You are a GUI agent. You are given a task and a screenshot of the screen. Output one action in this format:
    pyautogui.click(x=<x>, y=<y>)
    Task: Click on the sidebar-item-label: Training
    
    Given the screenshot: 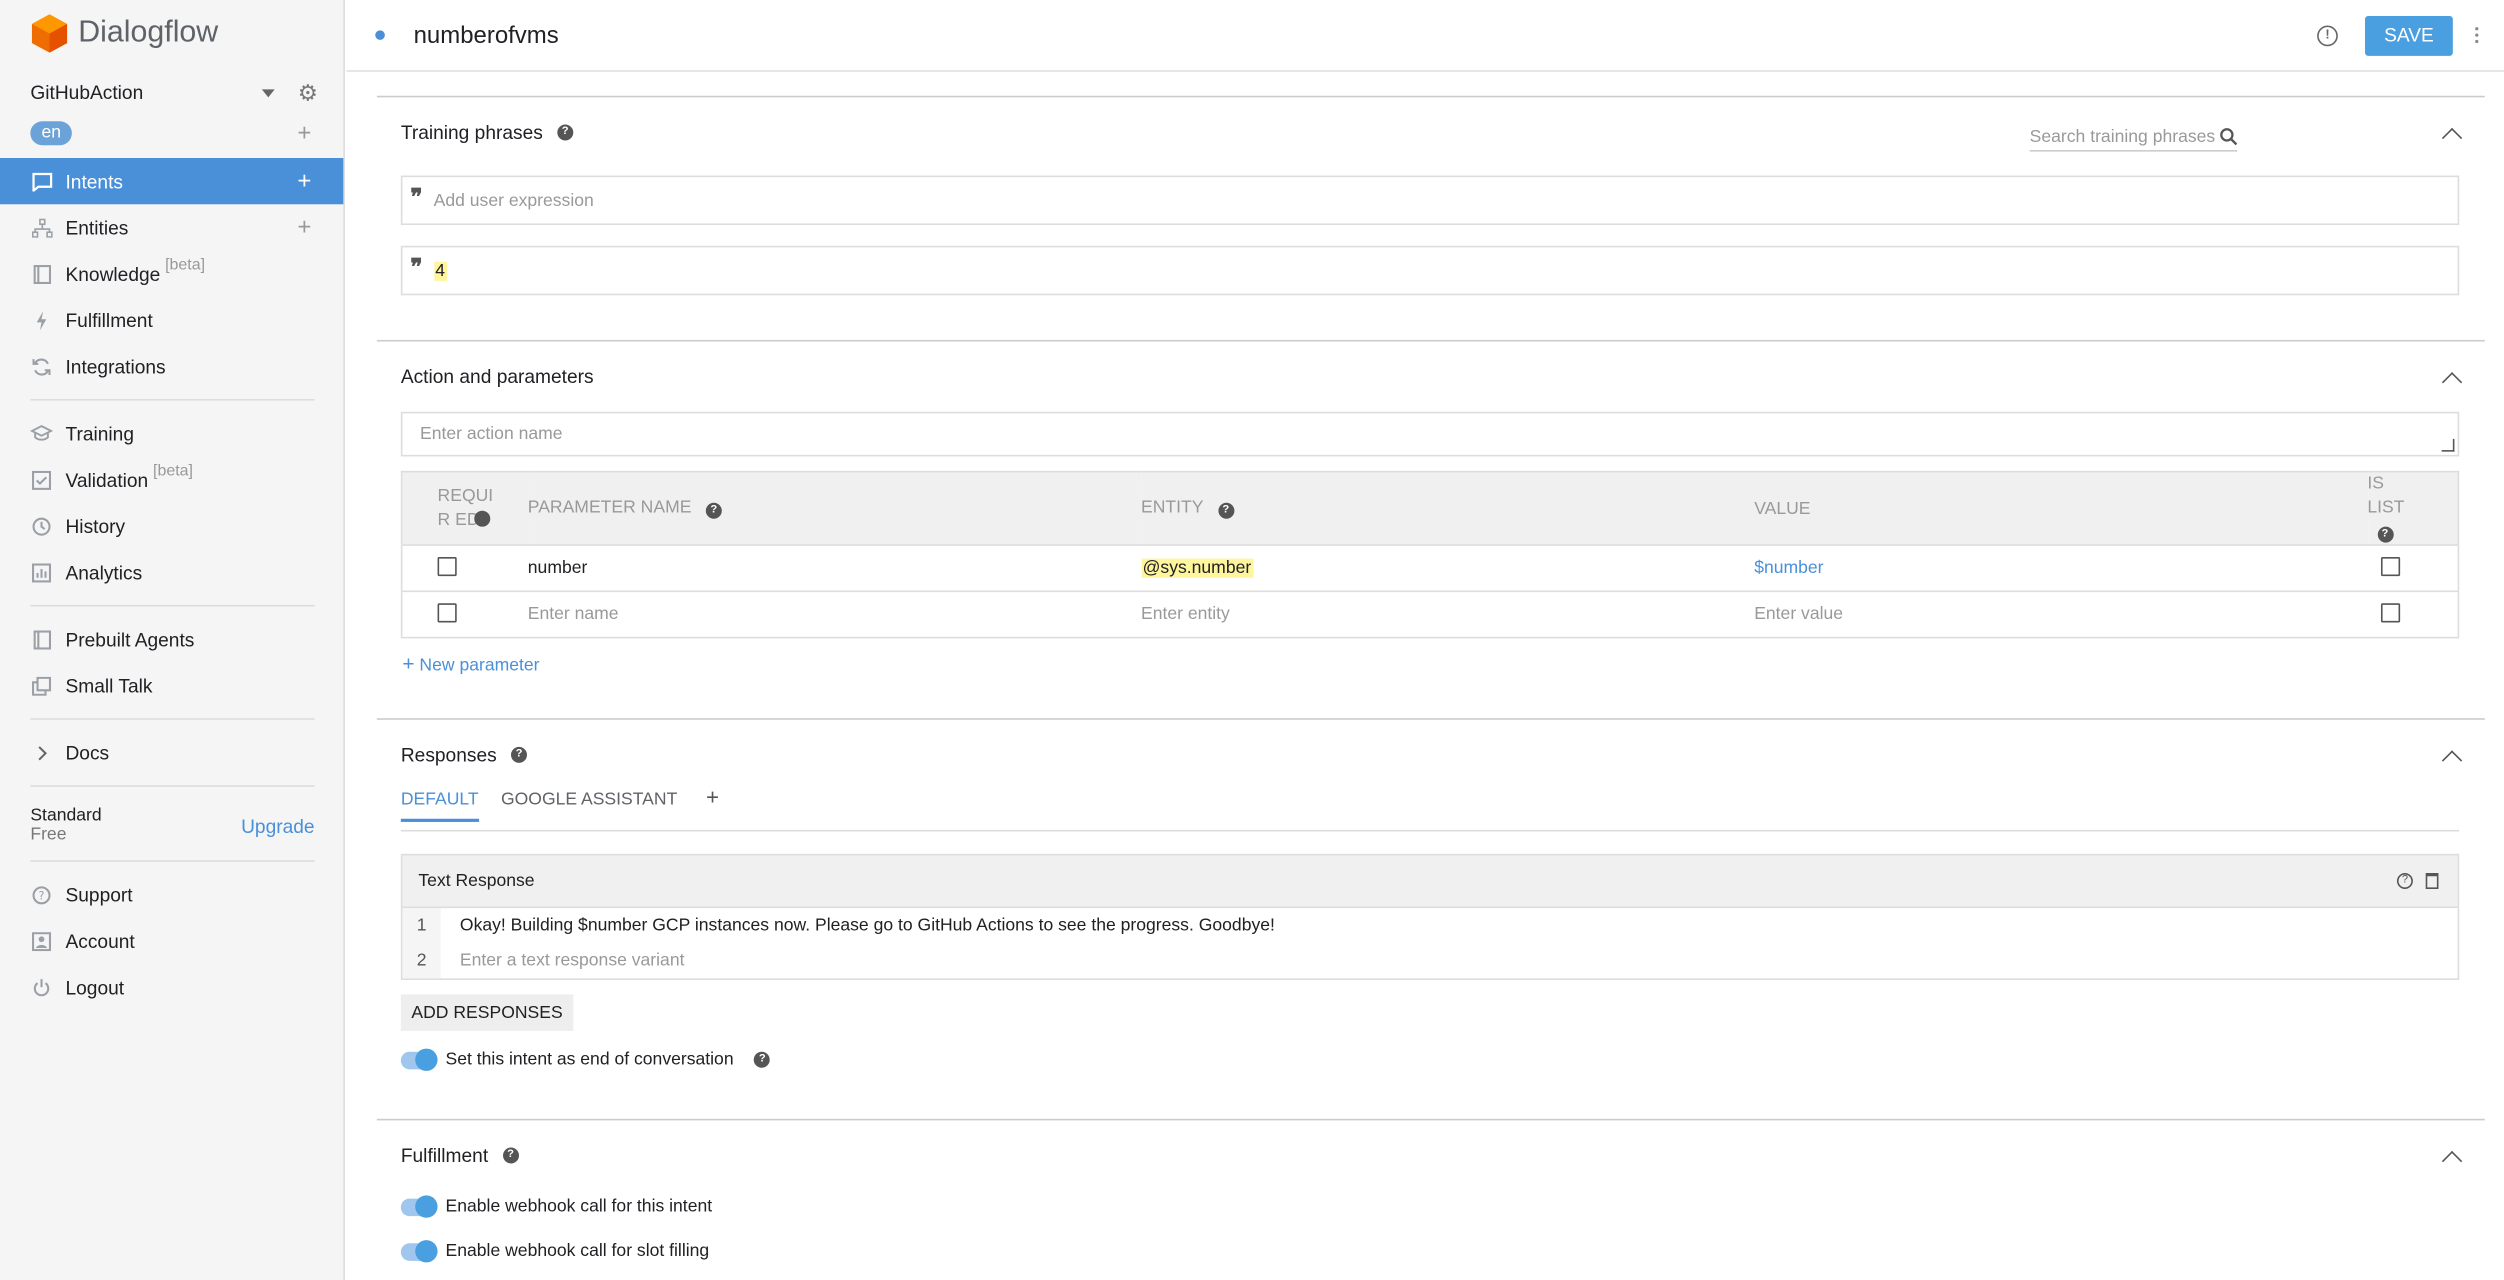 What is the action you would take?
    pyautogui.click(x=100, y=433)
    